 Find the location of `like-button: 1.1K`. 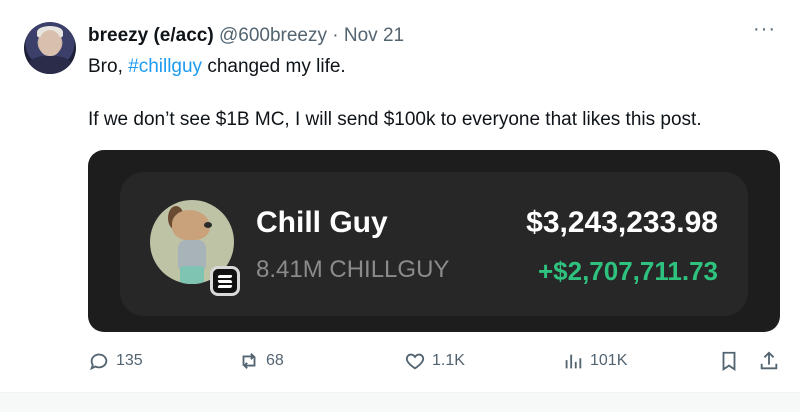

like-button: 1.1K is located at coordinates (434, 361).